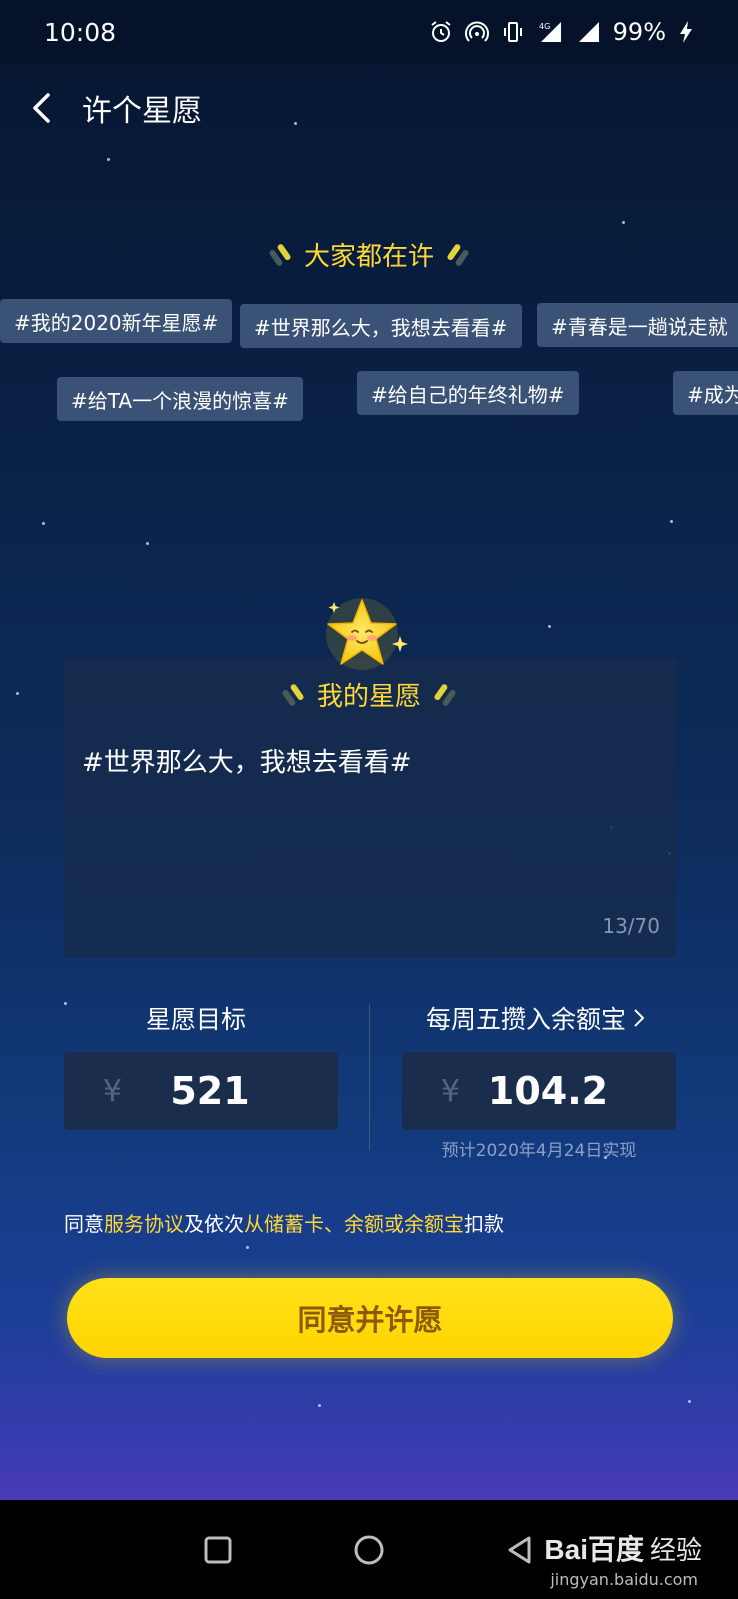 The height and width of the screenshot is (1599, 738). What do you see at coordinates (548, 1091) in the screenshot?
I see `weekly-amount: 104.2` at bounding box center [548, 1091].